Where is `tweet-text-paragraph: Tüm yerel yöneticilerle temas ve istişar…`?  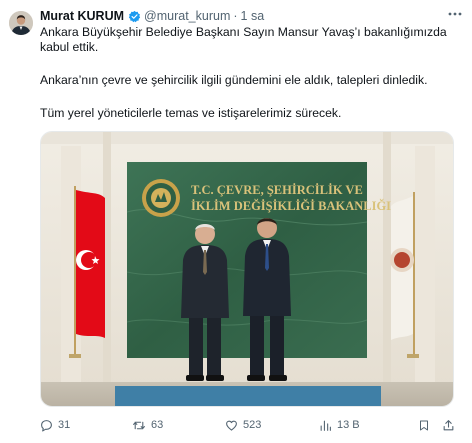
tweet-text-paragraph: Tüm yerel yöneticilerle temas ve istişar… is located at coordinates (191, 113).